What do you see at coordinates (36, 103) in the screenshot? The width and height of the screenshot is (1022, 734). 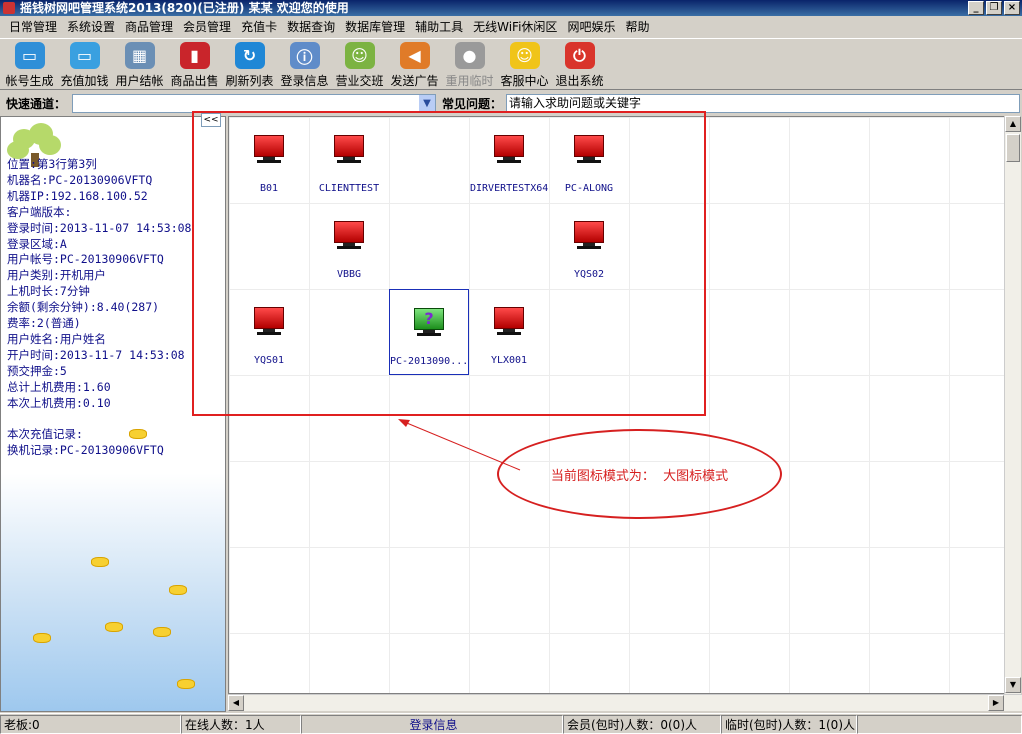 I see `quick-channel-label: 快速通道：` at bounding box center [36, 103].